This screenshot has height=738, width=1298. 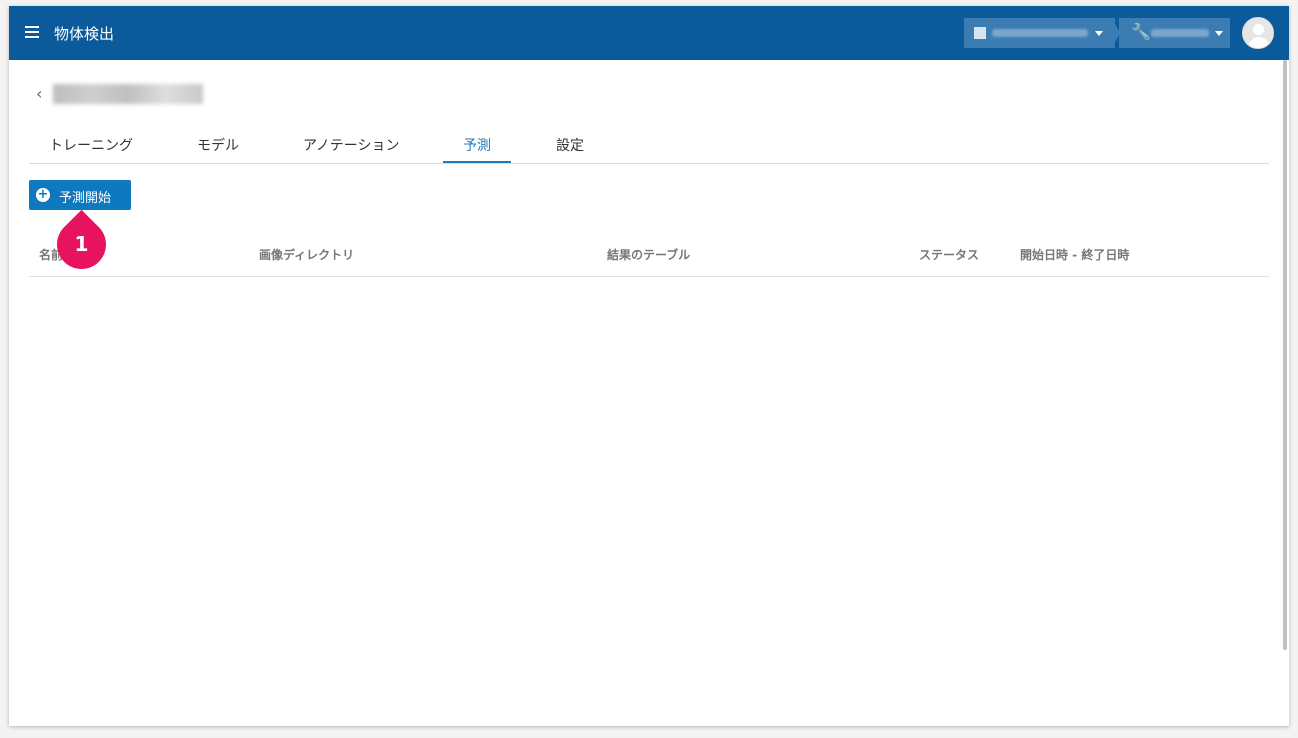 I want to click on tab-settings: 設定, so click(x=570, y=145).